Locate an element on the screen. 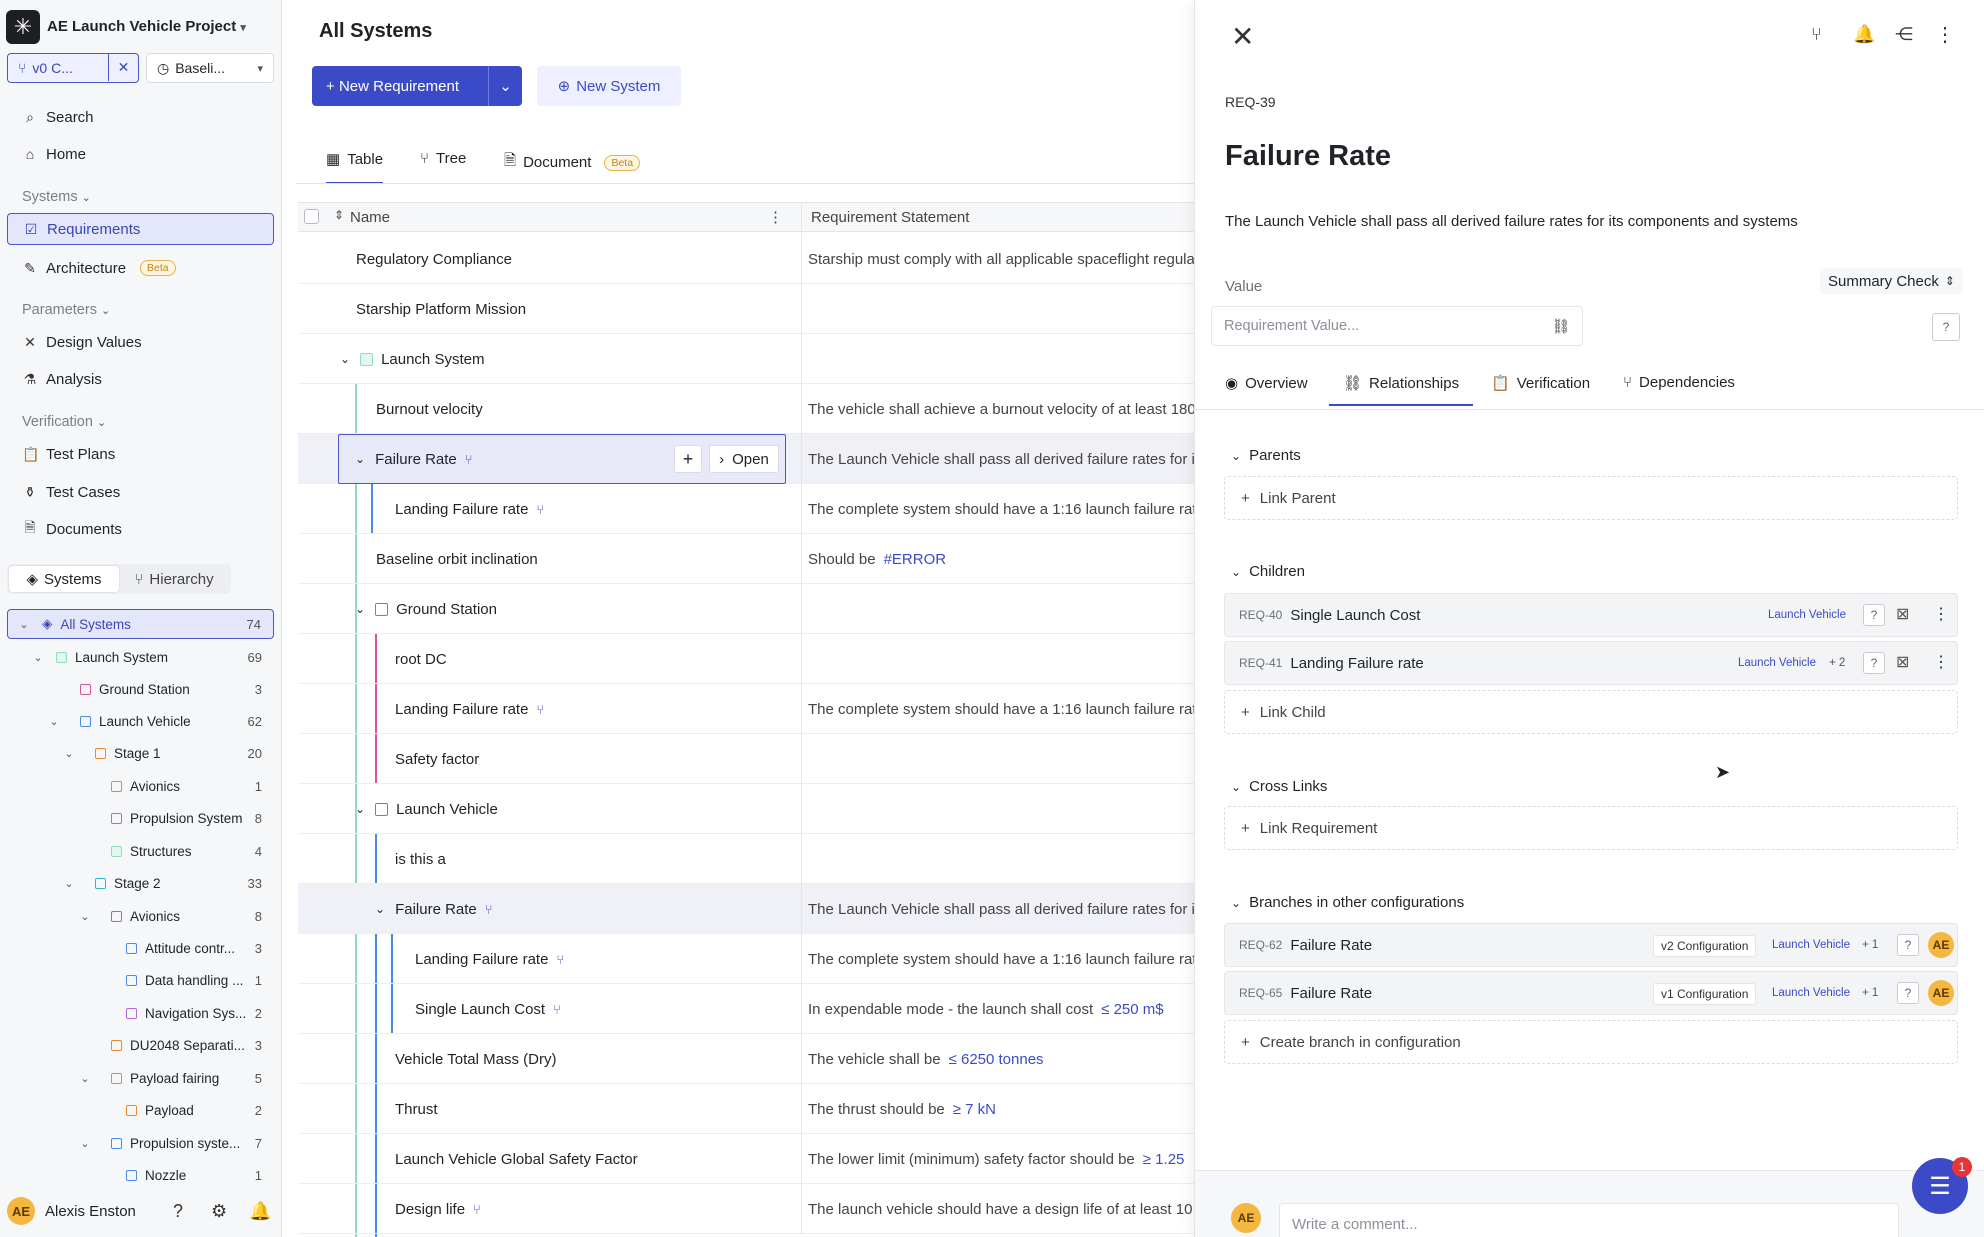 The height and width of the screenshot is (1237, 1984). app-logo: ✳ is located at coordinates (23, 27).